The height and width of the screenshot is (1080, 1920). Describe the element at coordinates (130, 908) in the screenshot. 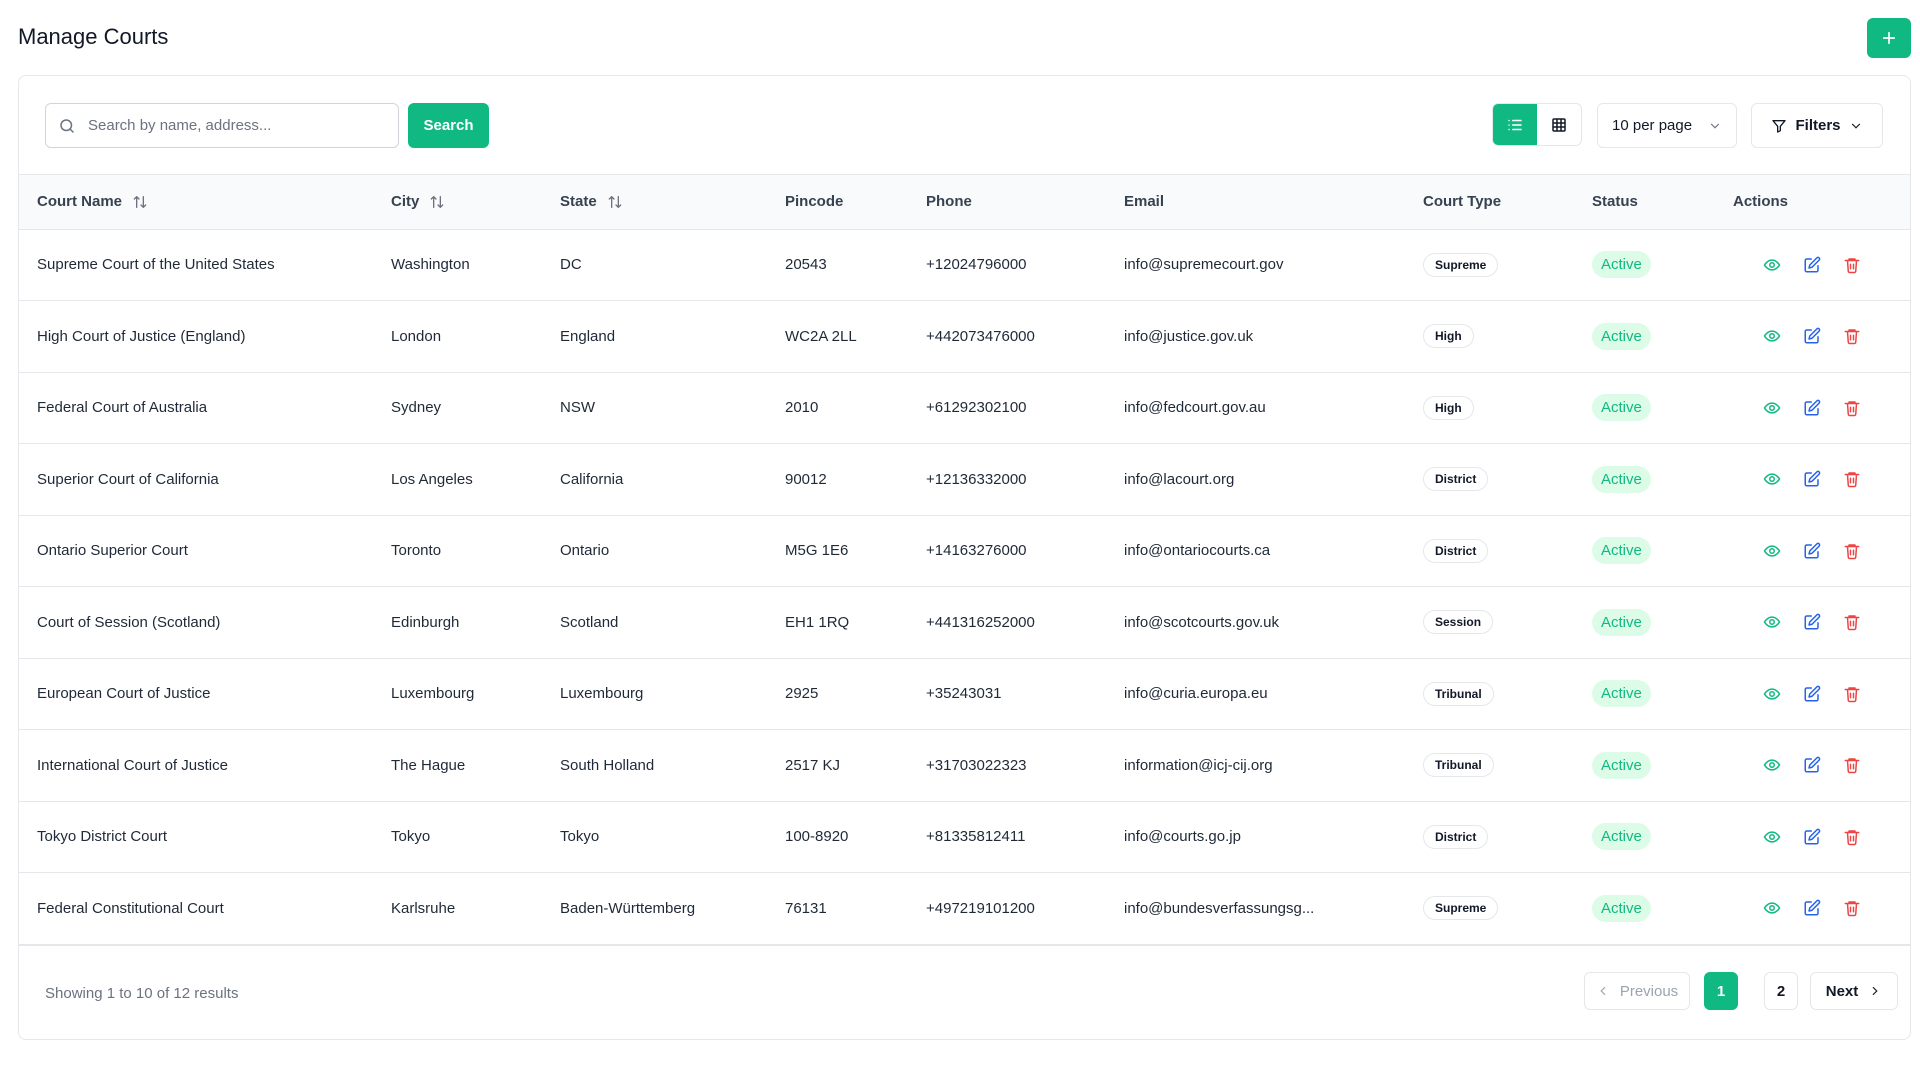

I see `court-name-cell: Federal Constitutional Court` at that location.